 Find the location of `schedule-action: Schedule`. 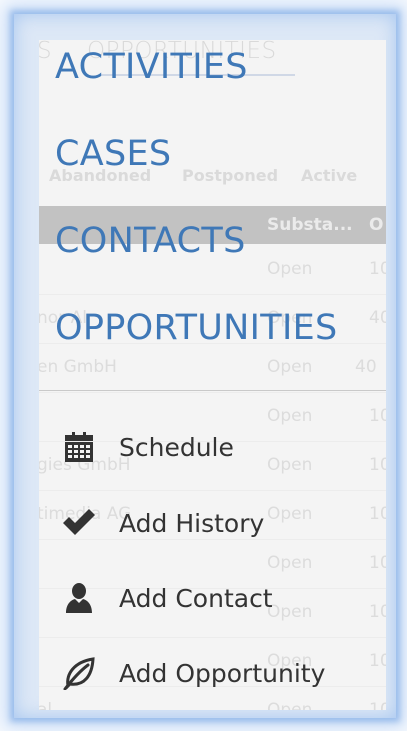

schedule-action: Schedule is located at coordinates (147, 447).